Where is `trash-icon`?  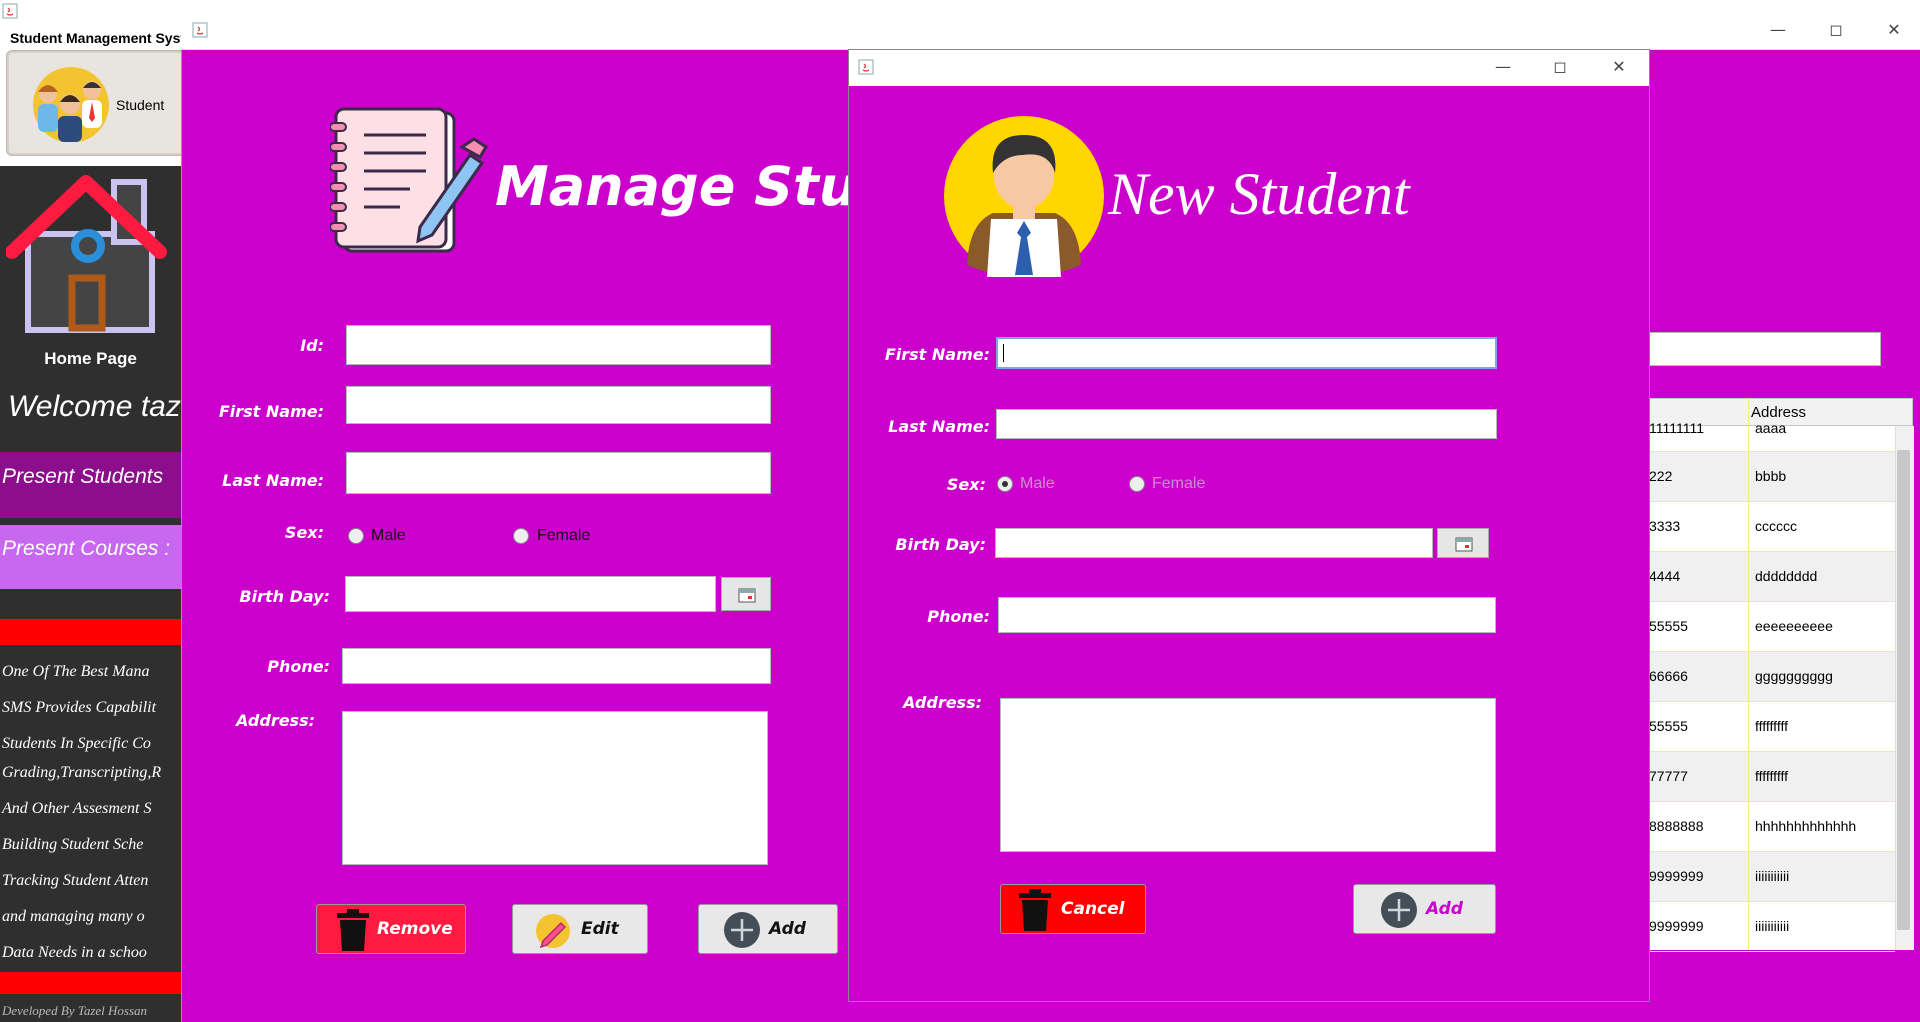 trash-icon is located at coordinates (1035, 910).